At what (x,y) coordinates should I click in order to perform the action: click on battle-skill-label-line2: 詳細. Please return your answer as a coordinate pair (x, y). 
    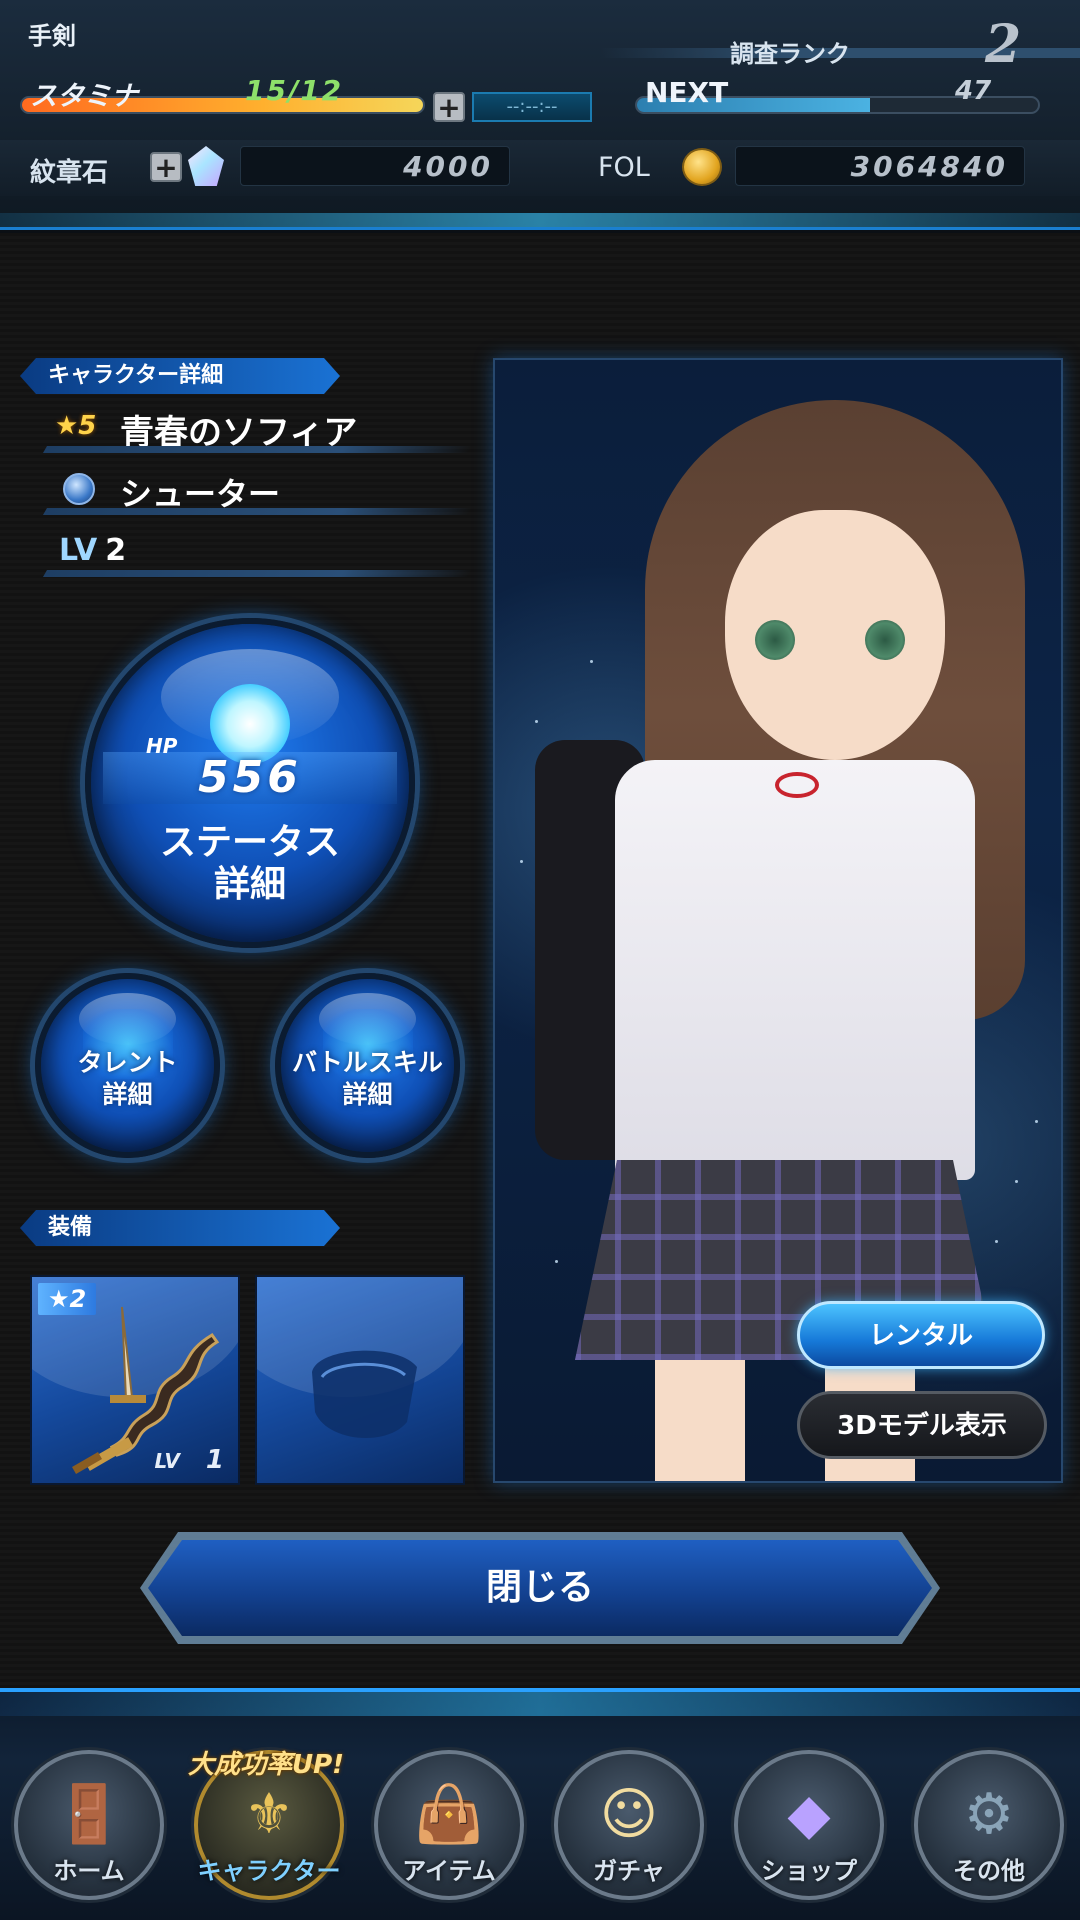
    Looking at the image, I should click on (367, 1094).